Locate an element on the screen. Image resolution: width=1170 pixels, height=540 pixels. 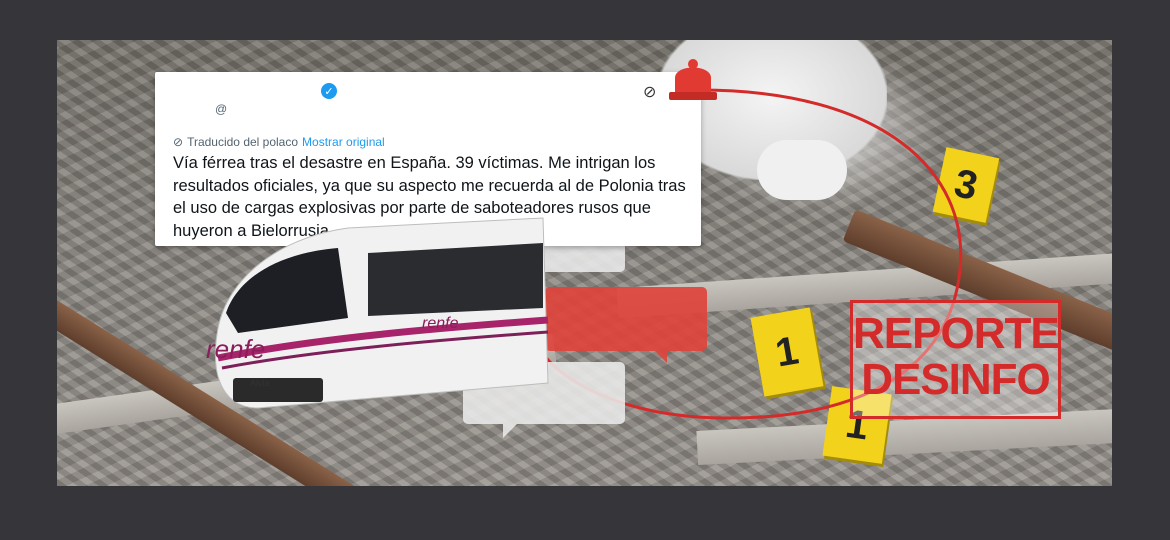
translation-row: ⊘ Traducido del polaco Mostrar original is located at coordinates (279, 142).